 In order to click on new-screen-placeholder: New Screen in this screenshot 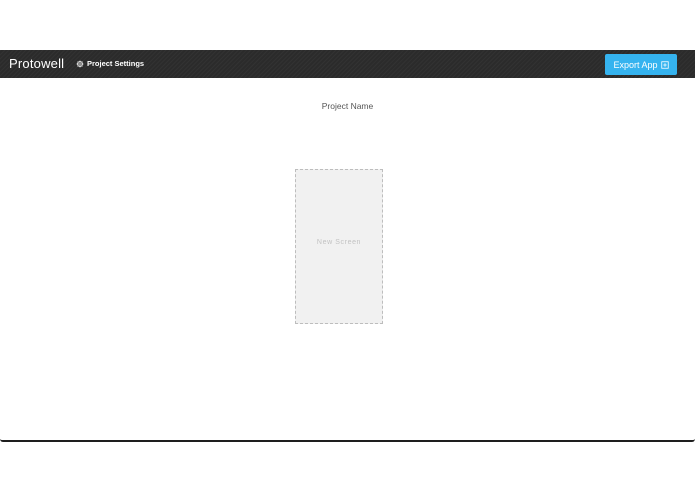, I will do `click(339, 246)`.